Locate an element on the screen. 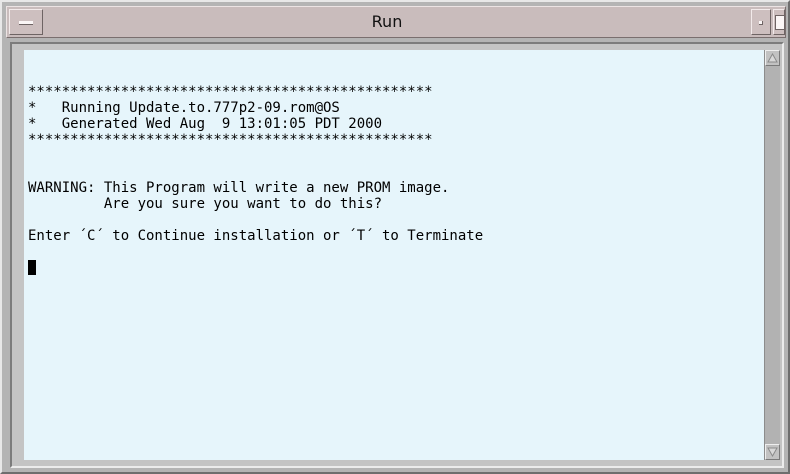 This screenshot has height=474, width=790. window-title: Run is located at coordinates (387, 21).